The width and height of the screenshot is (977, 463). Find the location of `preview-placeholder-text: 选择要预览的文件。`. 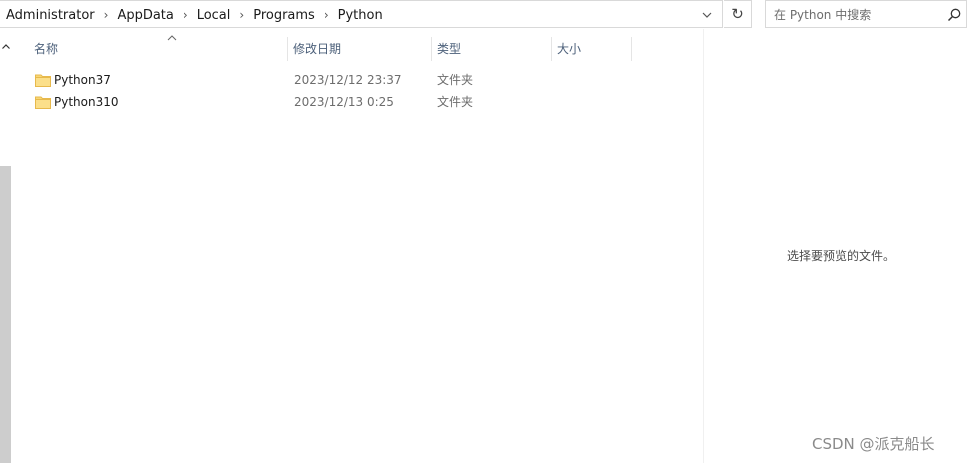

preview-placeholder-text: 选择要预览的文件。 is located at coordinates (840, 256).